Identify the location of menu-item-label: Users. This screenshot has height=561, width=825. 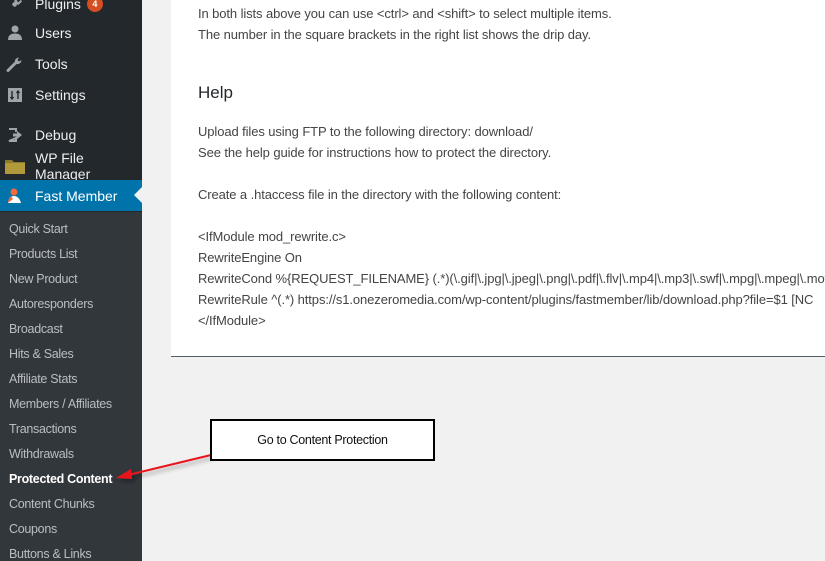
(53, 32).